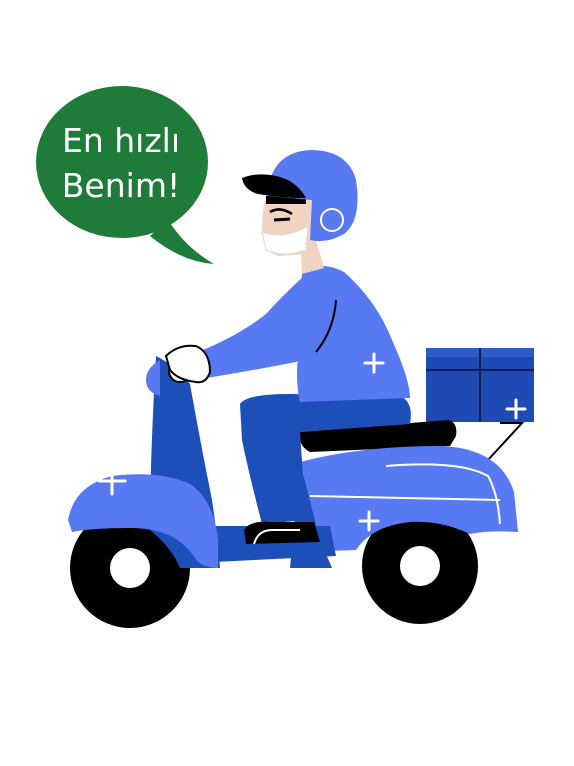 This screenshot has height=766, width=574. I want to click on speech-bubble-text: En hızlı Benim!, so click(121, 163).